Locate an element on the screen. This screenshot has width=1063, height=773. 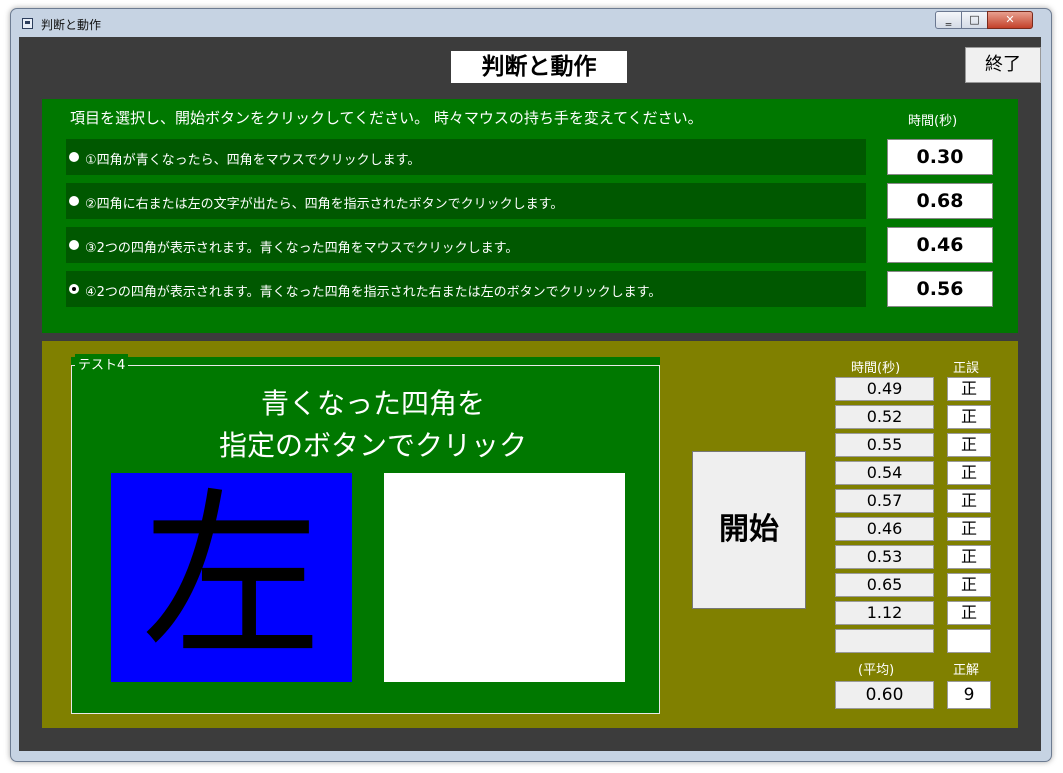
right-square is located at coordinates (504, 577).